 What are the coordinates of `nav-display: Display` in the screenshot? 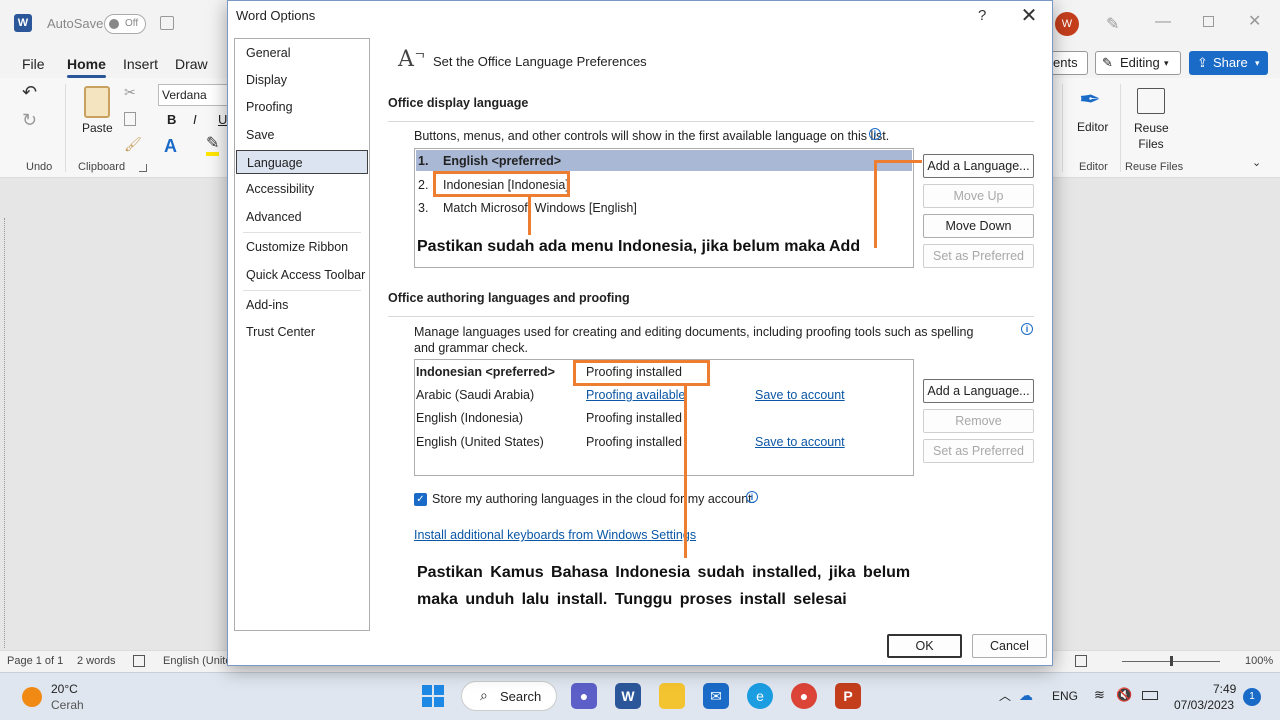 It's located at (302, 80).